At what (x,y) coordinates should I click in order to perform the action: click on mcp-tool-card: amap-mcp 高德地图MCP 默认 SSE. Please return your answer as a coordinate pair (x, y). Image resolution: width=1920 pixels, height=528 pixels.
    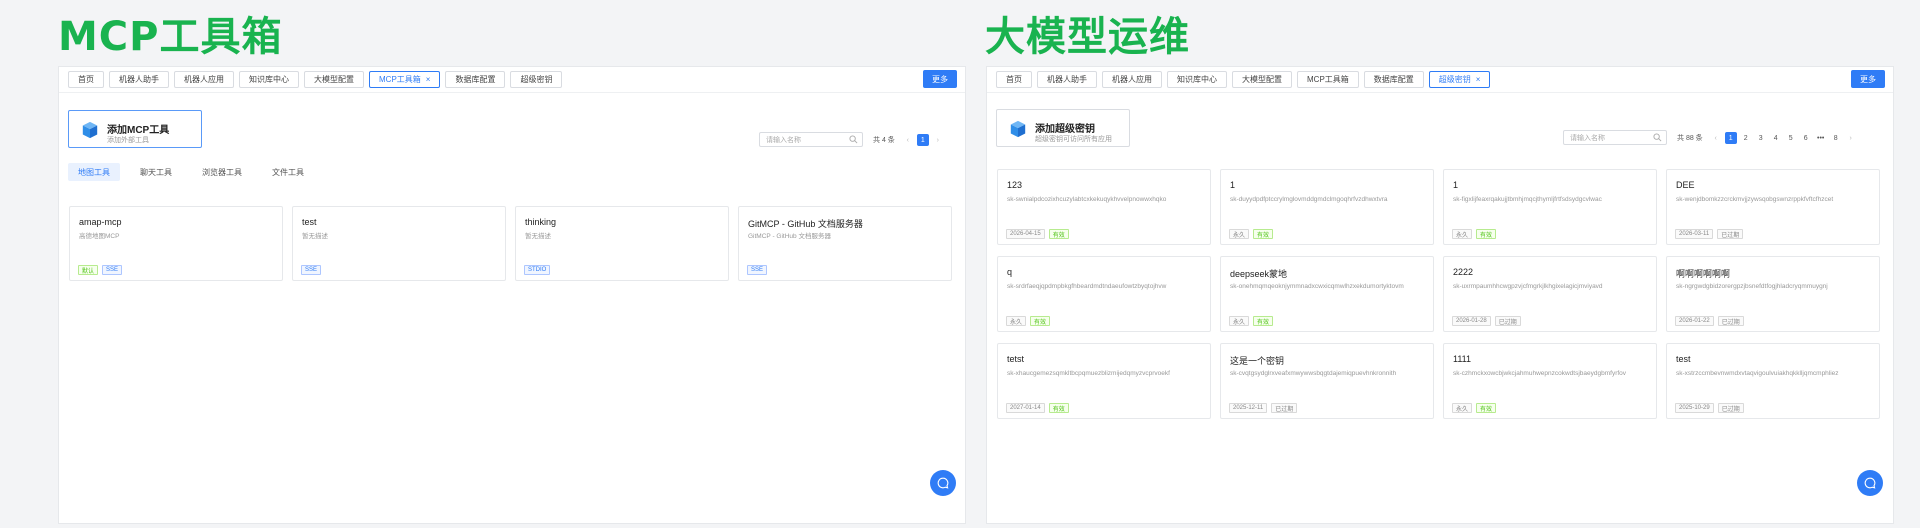
    Looking at the image, I should click on (176, 243).